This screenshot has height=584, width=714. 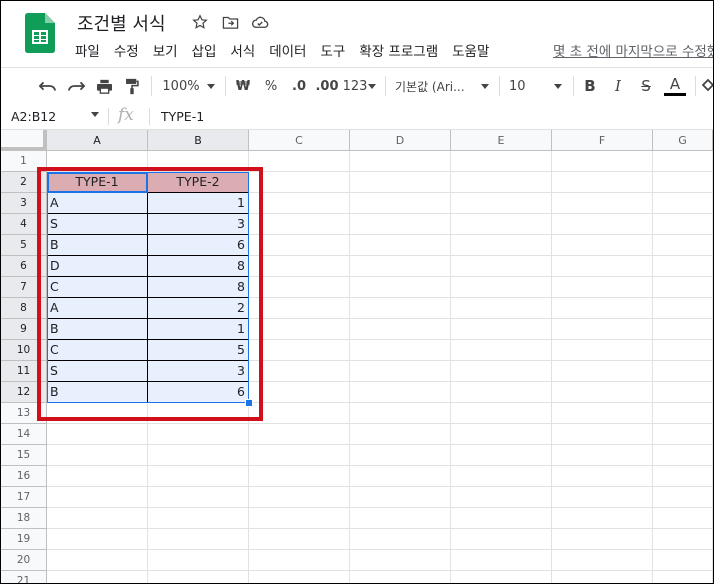 I want to click on cell-b1, so click(x=198, y=161).